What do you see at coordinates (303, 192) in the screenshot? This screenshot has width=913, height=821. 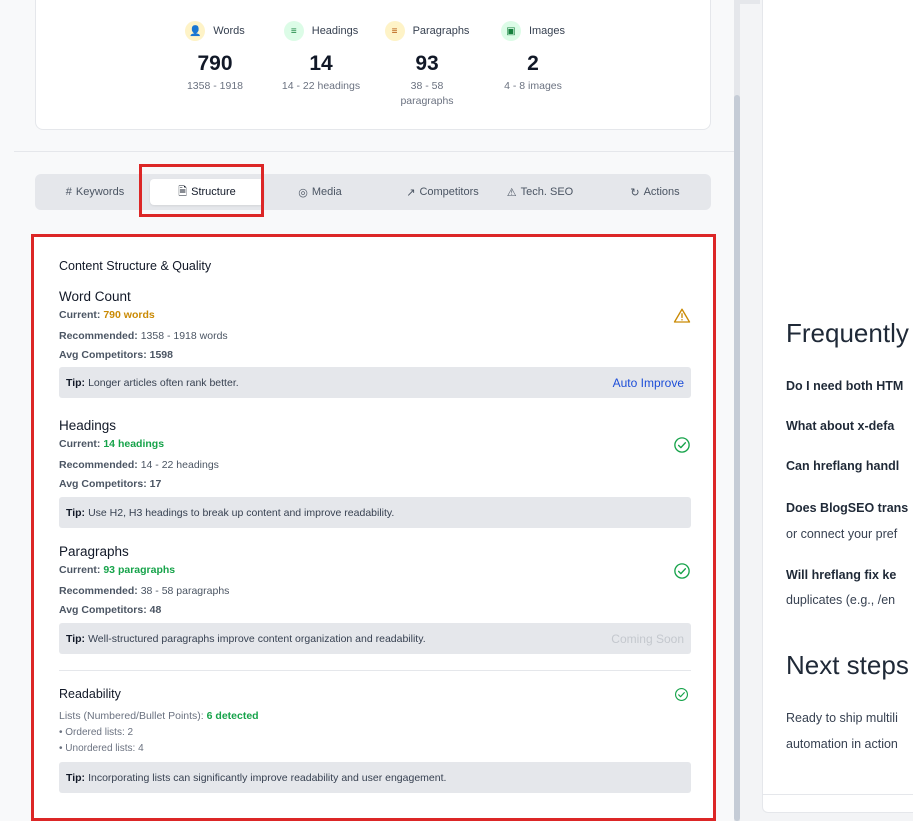 I see `media-icon: ◎` at bounding box center [303, 192].